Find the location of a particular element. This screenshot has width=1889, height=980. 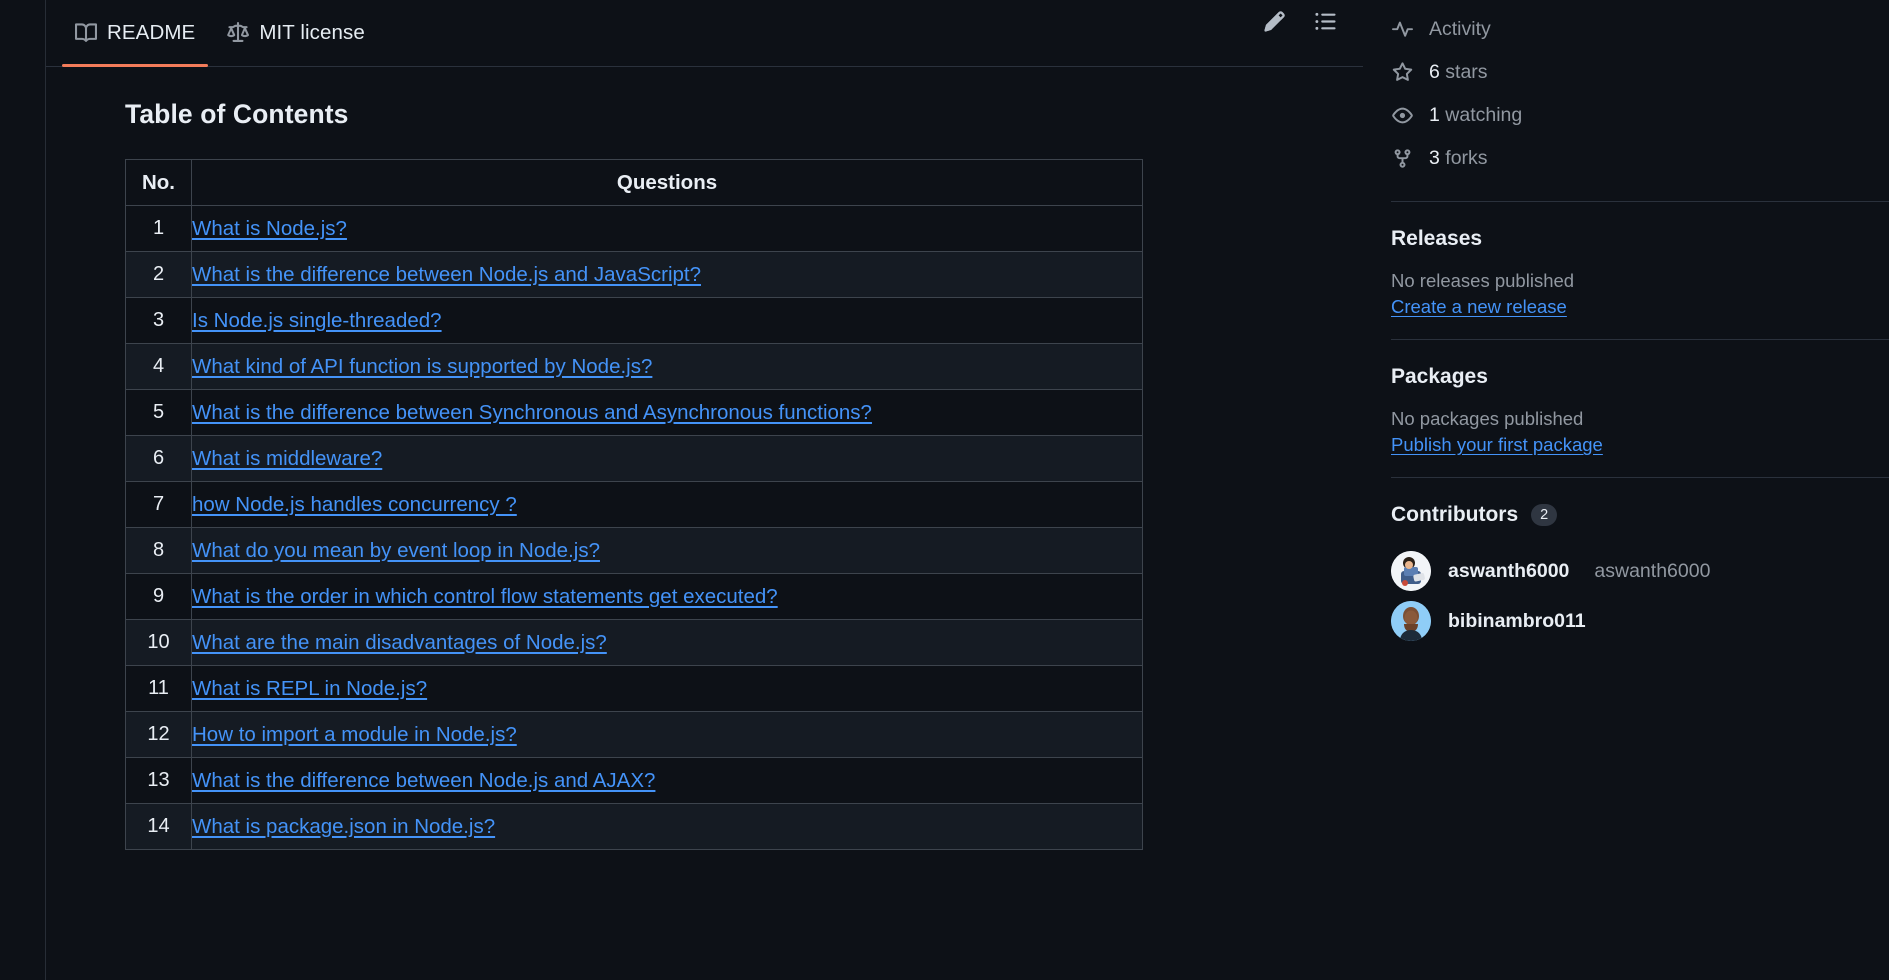

table-row: 11 What is REPL in Node.js? is located at coordinates (634, 688).